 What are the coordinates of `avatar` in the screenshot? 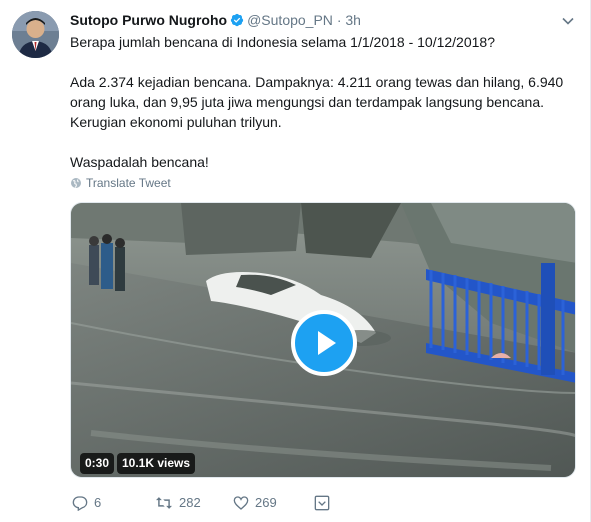 It's located at (35, 34).